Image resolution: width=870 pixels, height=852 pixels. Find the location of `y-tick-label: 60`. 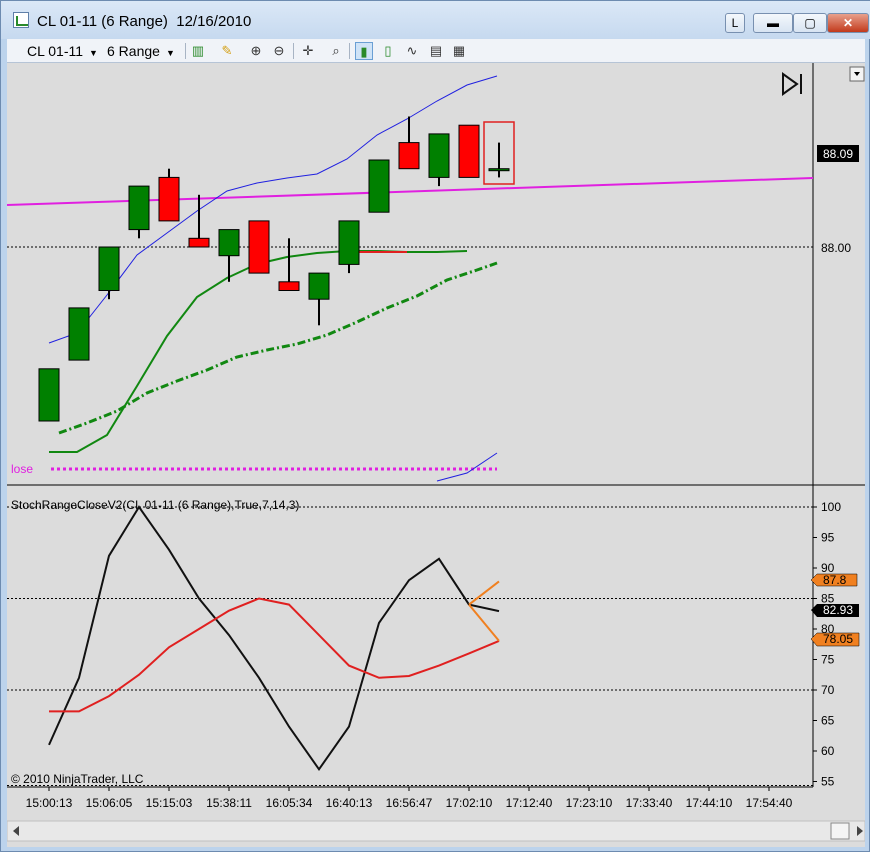

y-tick-label: 60 is located at coordinates (828, 751).